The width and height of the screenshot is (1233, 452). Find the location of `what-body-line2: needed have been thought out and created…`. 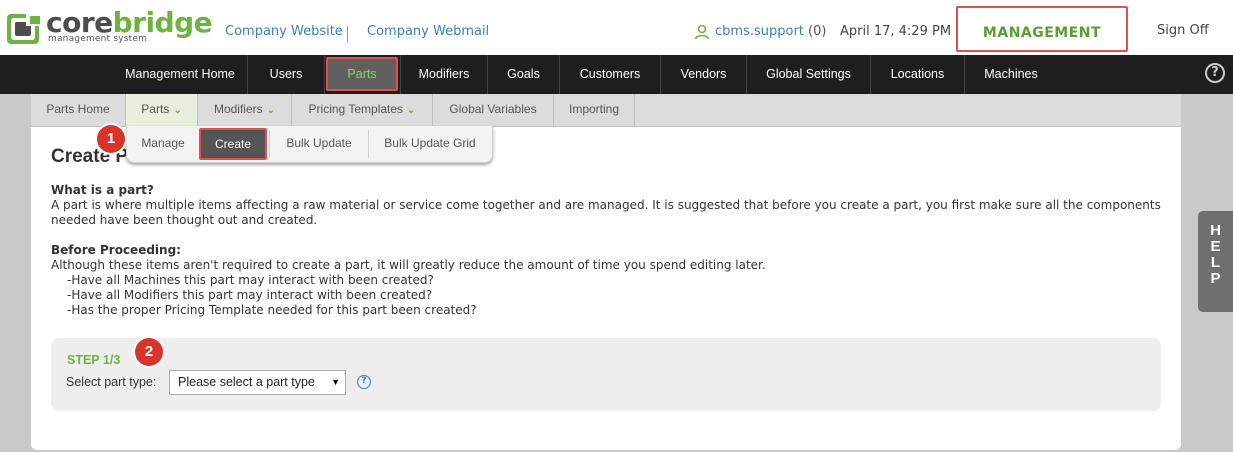

what-body-line2: needed have been thought out and created… is located at coordinates (184, 220).